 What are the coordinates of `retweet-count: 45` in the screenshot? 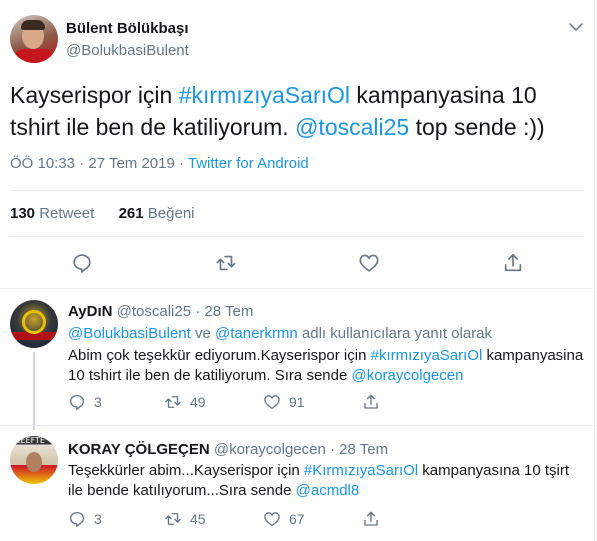 It's located at (198, 519).